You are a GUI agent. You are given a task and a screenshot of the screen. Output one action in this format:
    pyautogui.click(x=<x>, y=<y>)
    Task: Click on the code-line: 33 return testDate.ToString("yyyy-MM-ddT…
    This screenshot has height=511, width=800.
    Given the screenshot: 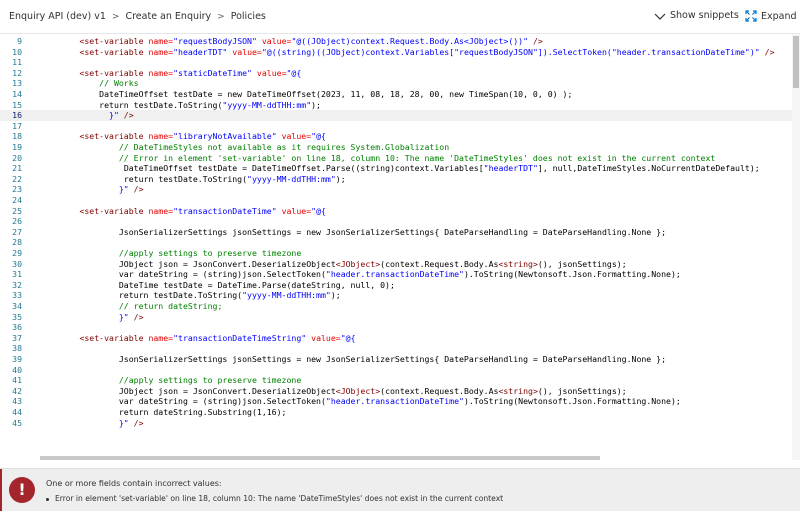 What is the action you would take?
    pyautogui.click(x=400, y=295)
    